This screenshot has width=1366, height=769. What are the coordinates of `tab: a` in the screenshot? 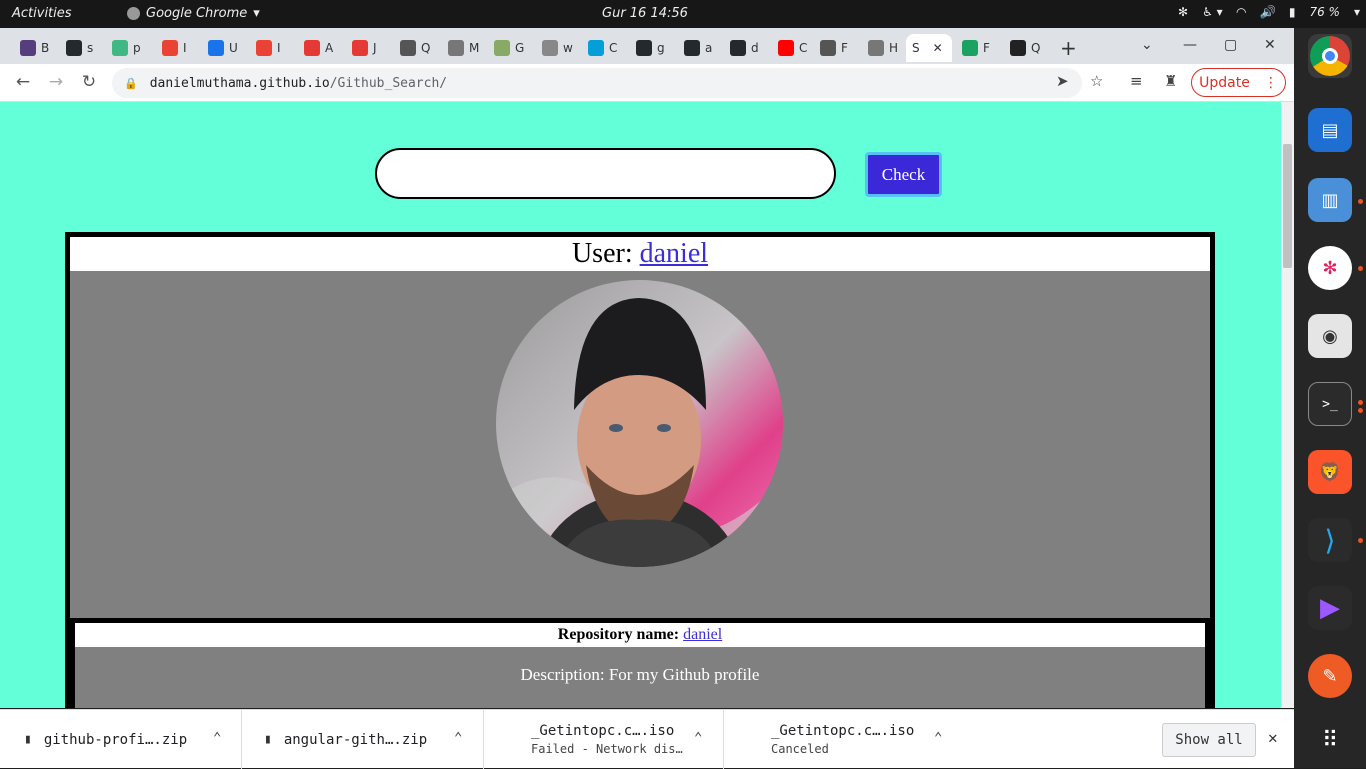 It's located at (695, 48).